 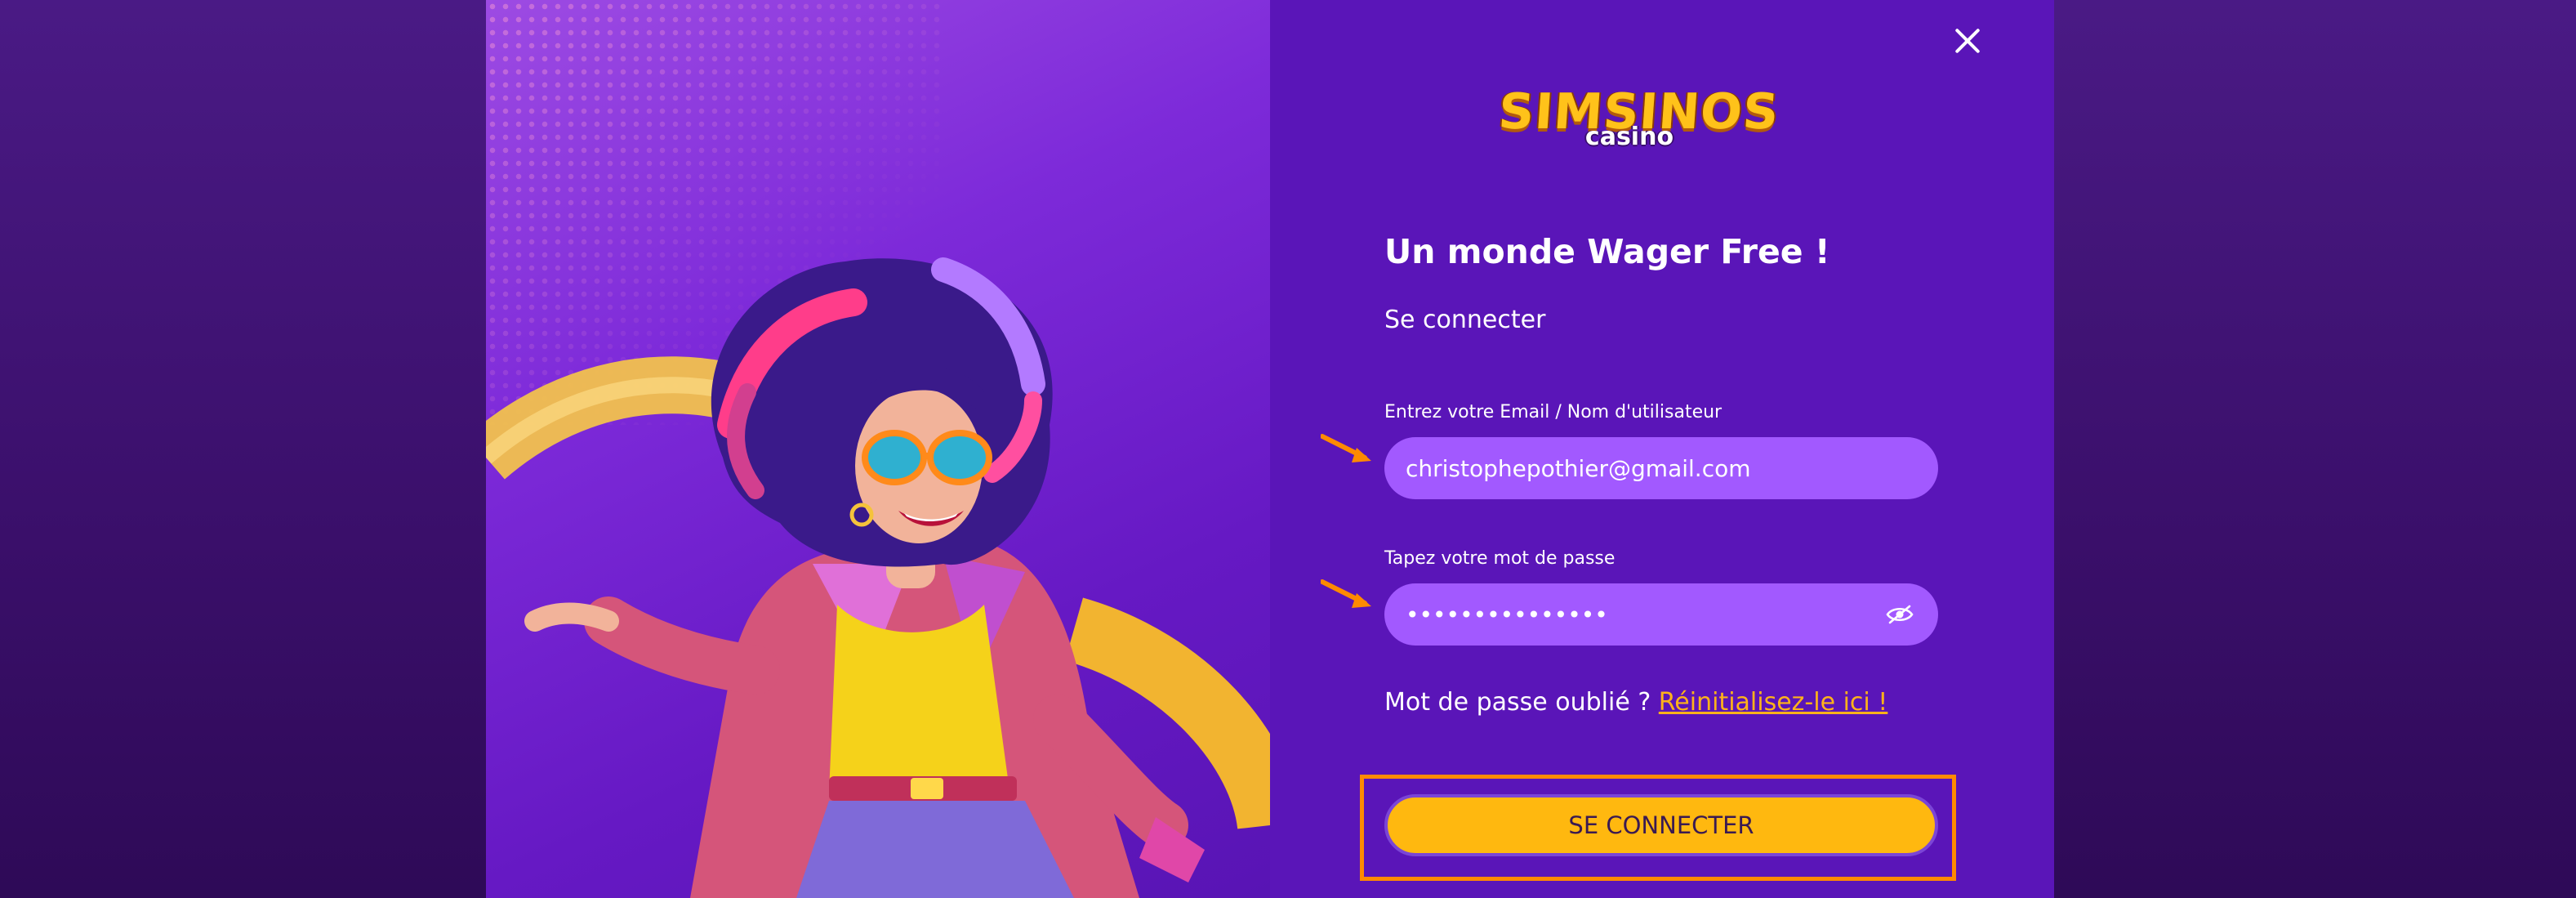 I want to click on casino-logo: SIMSINOS casino, so click(x=1639, y=117).